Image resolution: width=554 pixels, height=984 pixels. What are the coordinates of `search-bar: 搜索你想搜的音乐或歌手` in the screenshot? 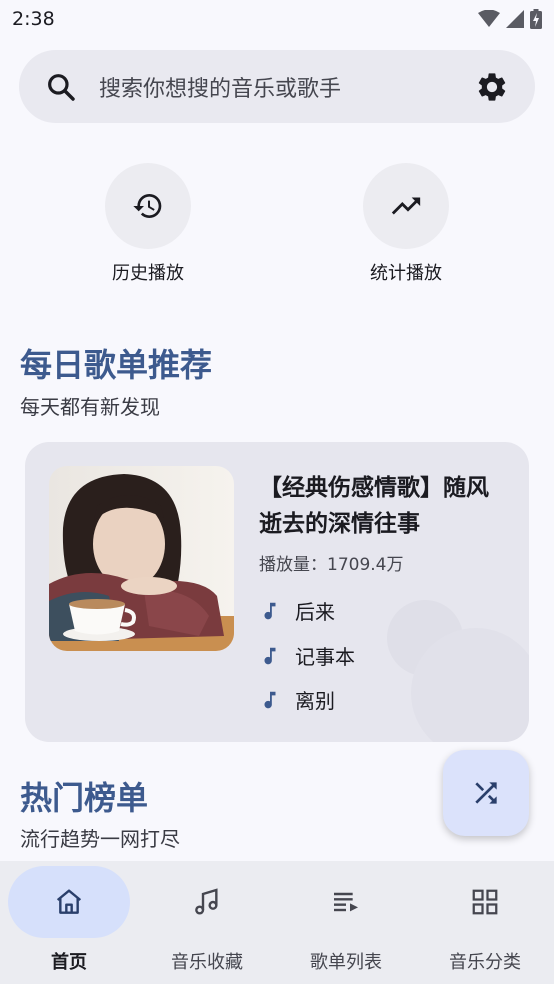 It's located at (277, 86).